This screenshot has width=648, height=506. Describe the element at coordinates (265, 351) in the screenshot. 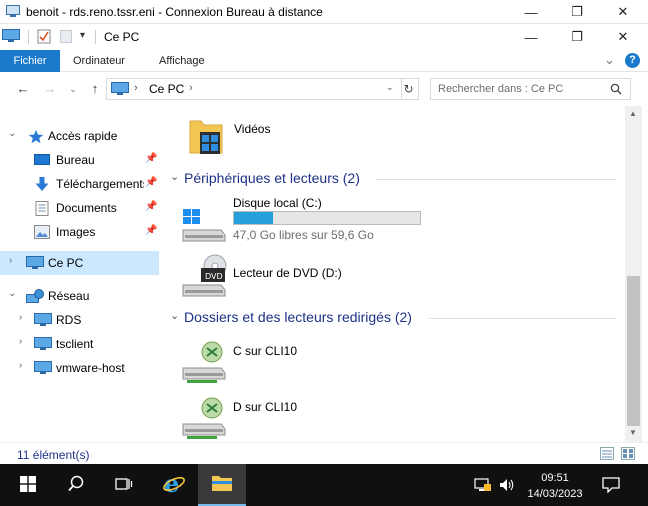

I see `drive-label: C sur CLI10` at that location.